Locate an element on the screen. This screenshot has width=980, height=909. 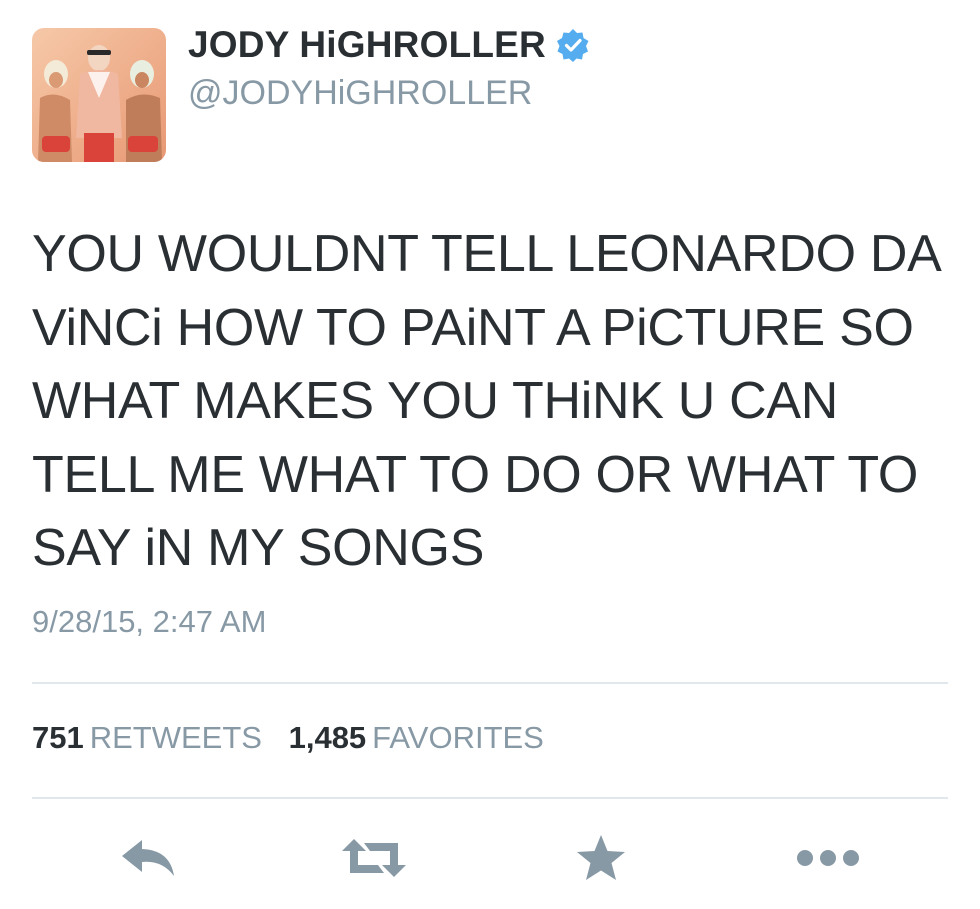
retweets-label: RETWEETS is located at coordinates (175, 737).